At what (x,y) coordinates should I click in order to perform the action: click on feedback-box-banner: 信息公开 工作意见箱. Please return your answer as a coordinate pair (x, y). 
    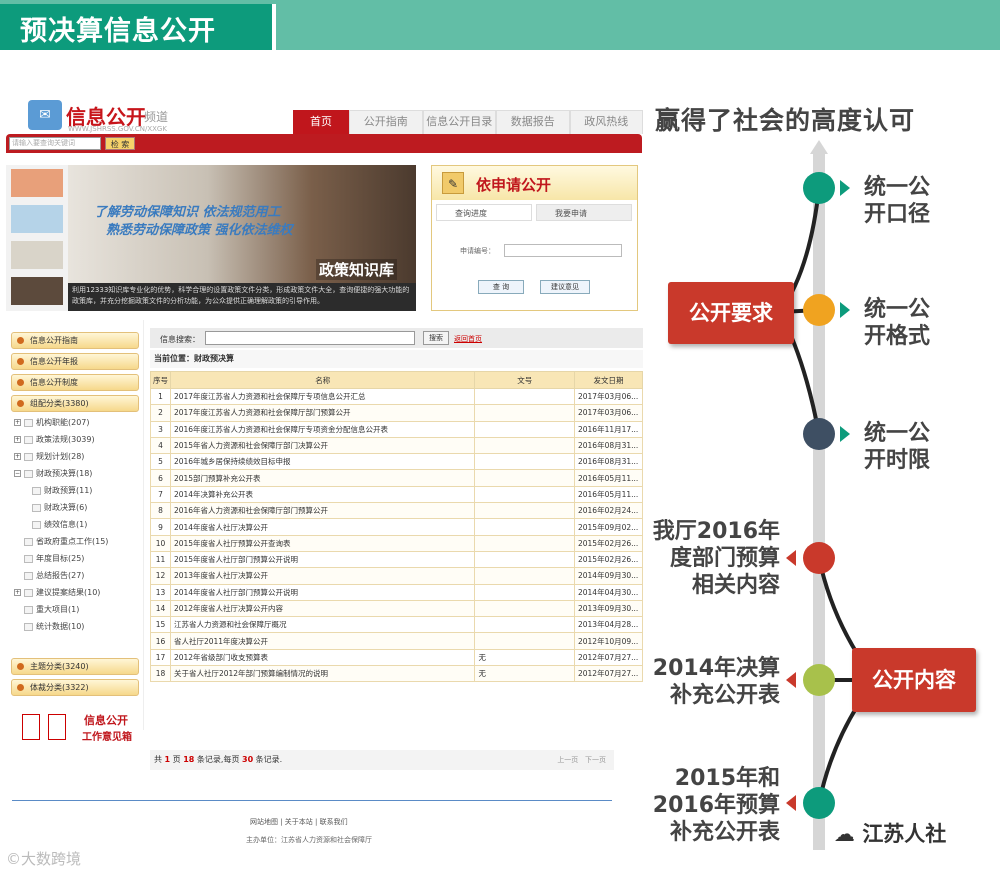
    Looking at the image, I should click on (81, 729).